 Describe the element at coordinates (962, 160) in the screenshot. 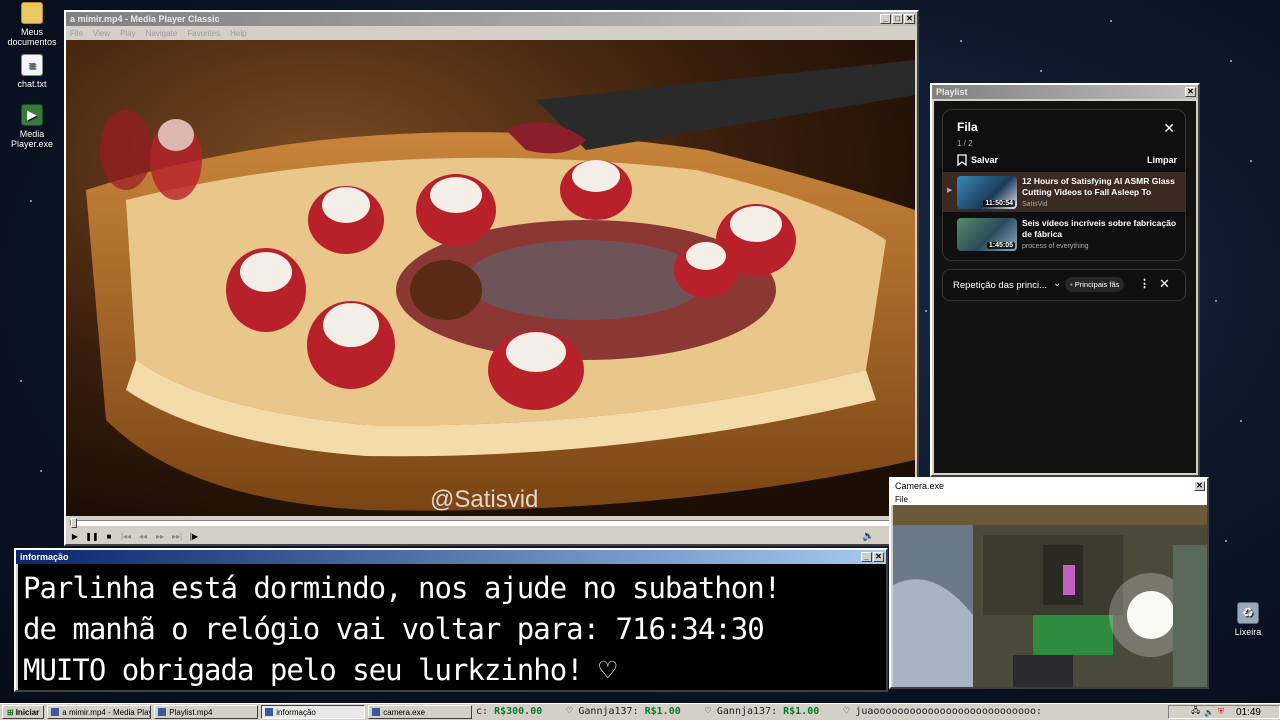

I see `bookmark-icon` at that location.